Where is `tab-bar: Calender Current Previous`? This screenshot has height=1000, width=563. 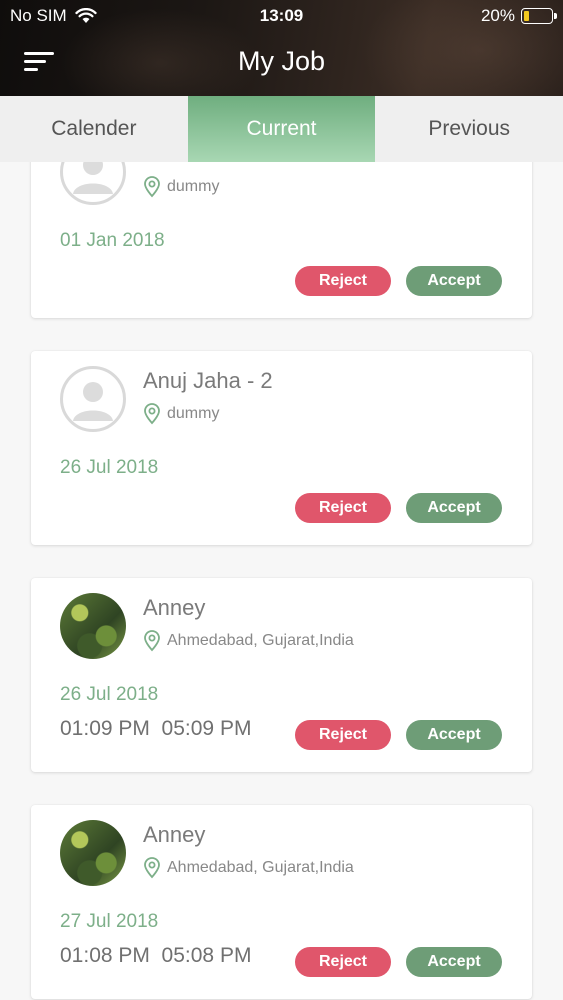 tab-bar: Calender Current Previous is located at coordinates (281, 129).